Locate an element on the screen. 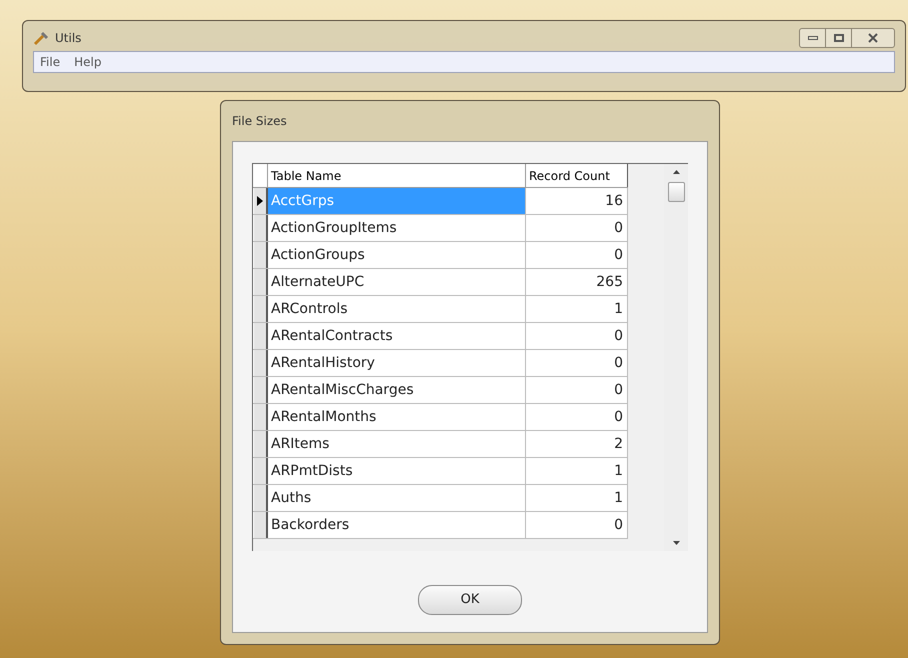 Image resolution: width=908 pixels, height=658 pixels. table-cell: Auths is located at coordinates (397, 498).